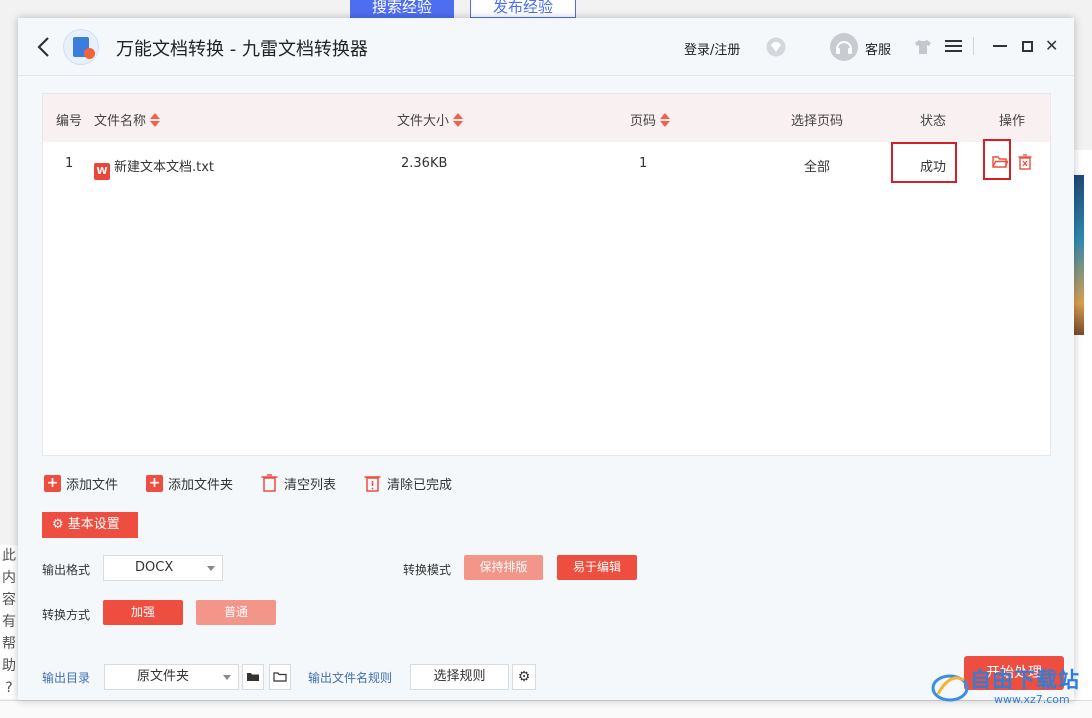  Describe the element at coordinates (66, 678) in the screenshot. I see `output-dir-label: 输出目录` at that location.